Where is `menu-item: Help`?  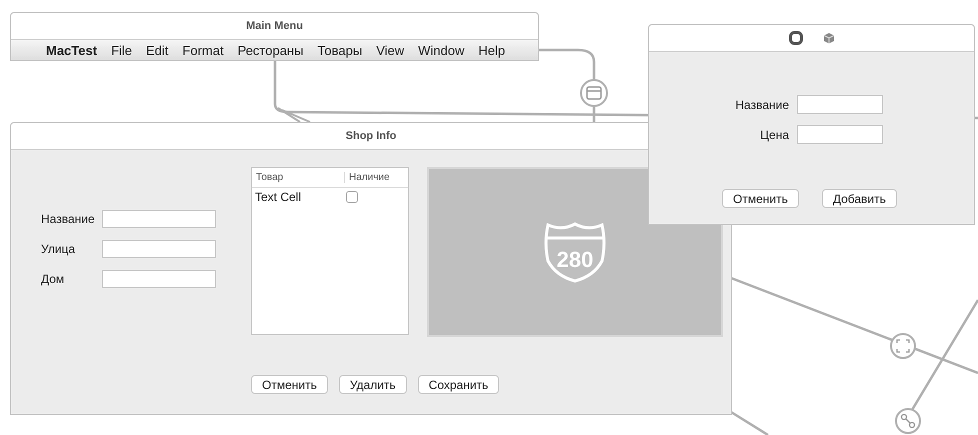
menu-item: Help is located at coordinates (491, 50).